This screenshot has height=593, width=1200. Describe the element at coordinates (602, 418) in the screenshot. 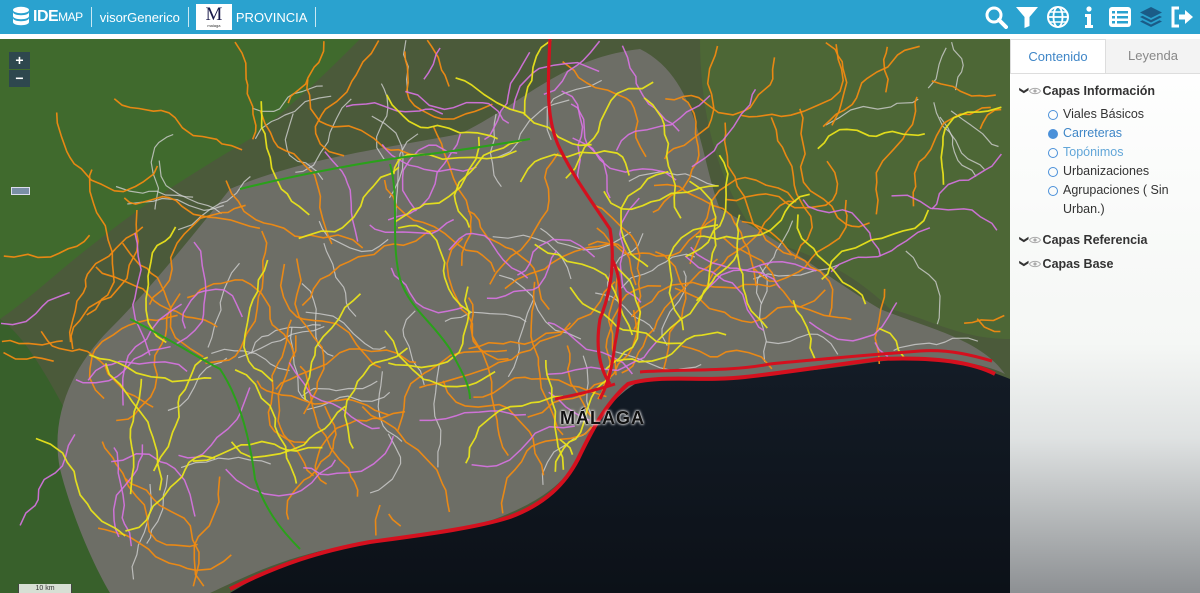

I see `city-label: MÁLAGA` at that location.